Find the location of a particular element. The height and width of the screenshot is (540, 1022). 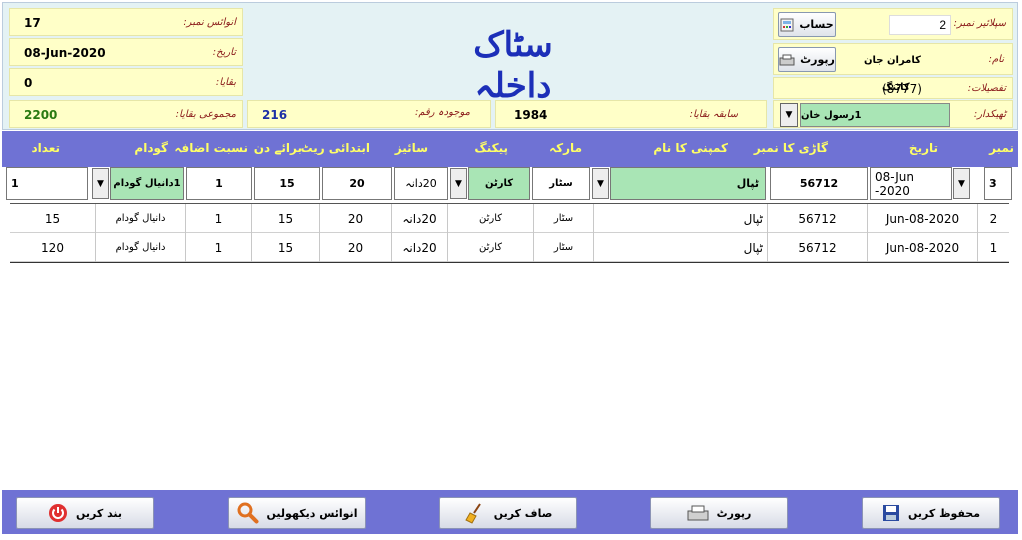

days-input: 15 is located at coordinates (287, 183).